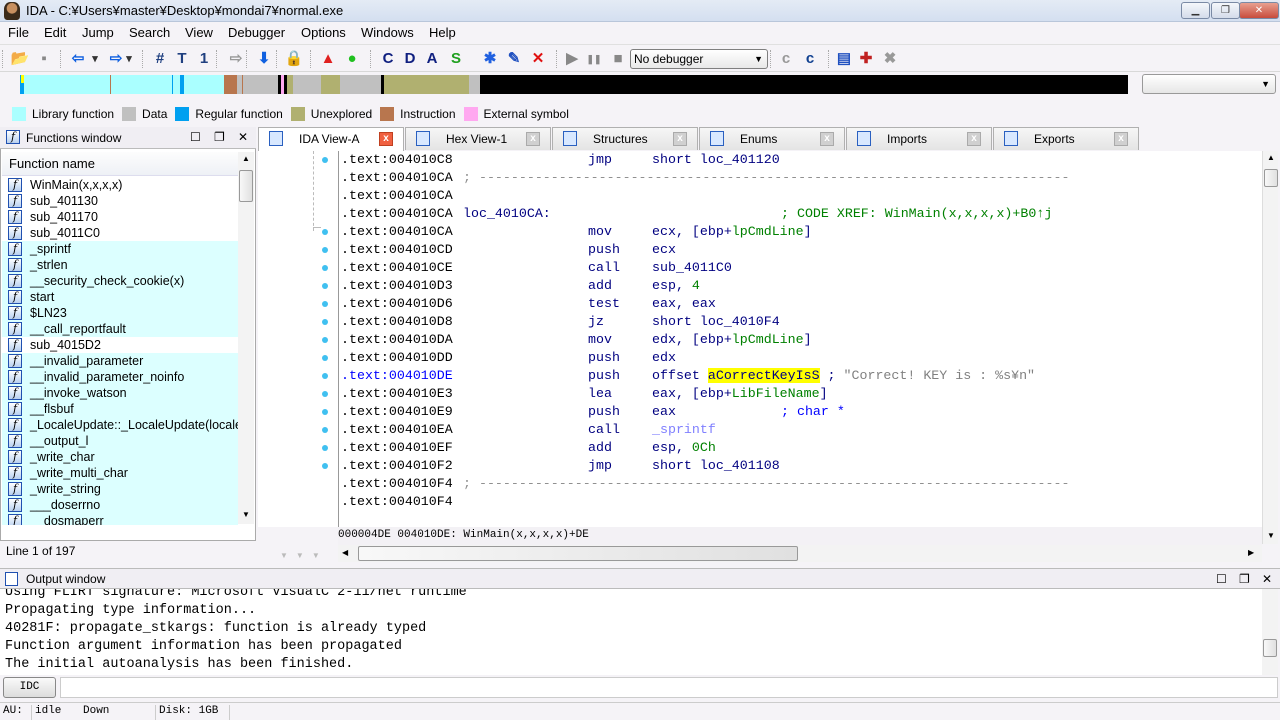 The height and width of the screenshot is (720, 1280). Describe the element at coordinates (204, 59) in the screenshot. I see `search-immediate-icon: 1` at that location.